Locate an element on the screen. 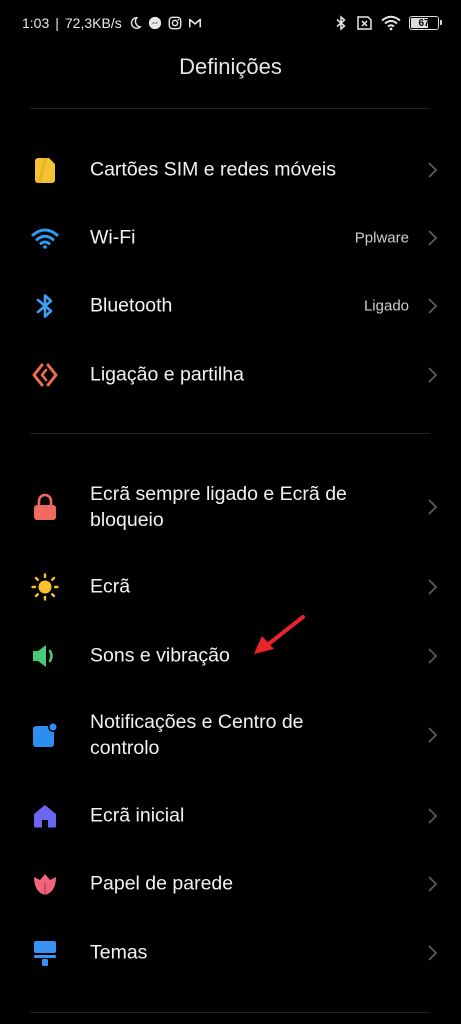  speaker-icon is located at coordinates (45, 656).